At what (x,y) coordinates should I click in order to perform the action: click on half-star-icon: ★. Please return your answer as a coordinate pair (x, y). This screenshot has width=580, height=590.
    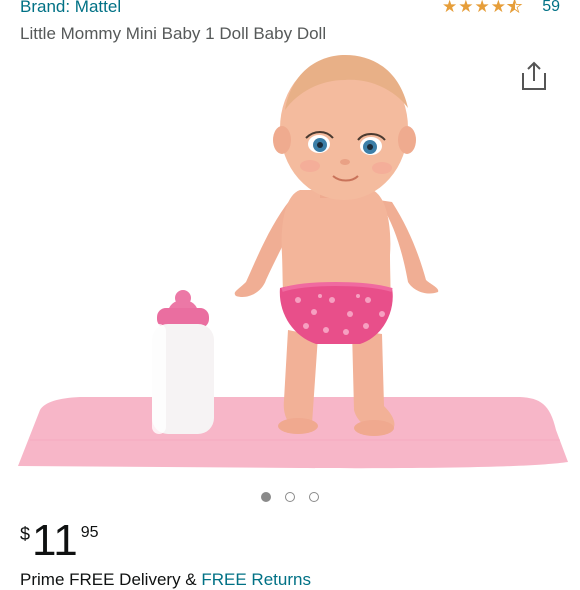
    Looking at the image, I should click on (515, 8).